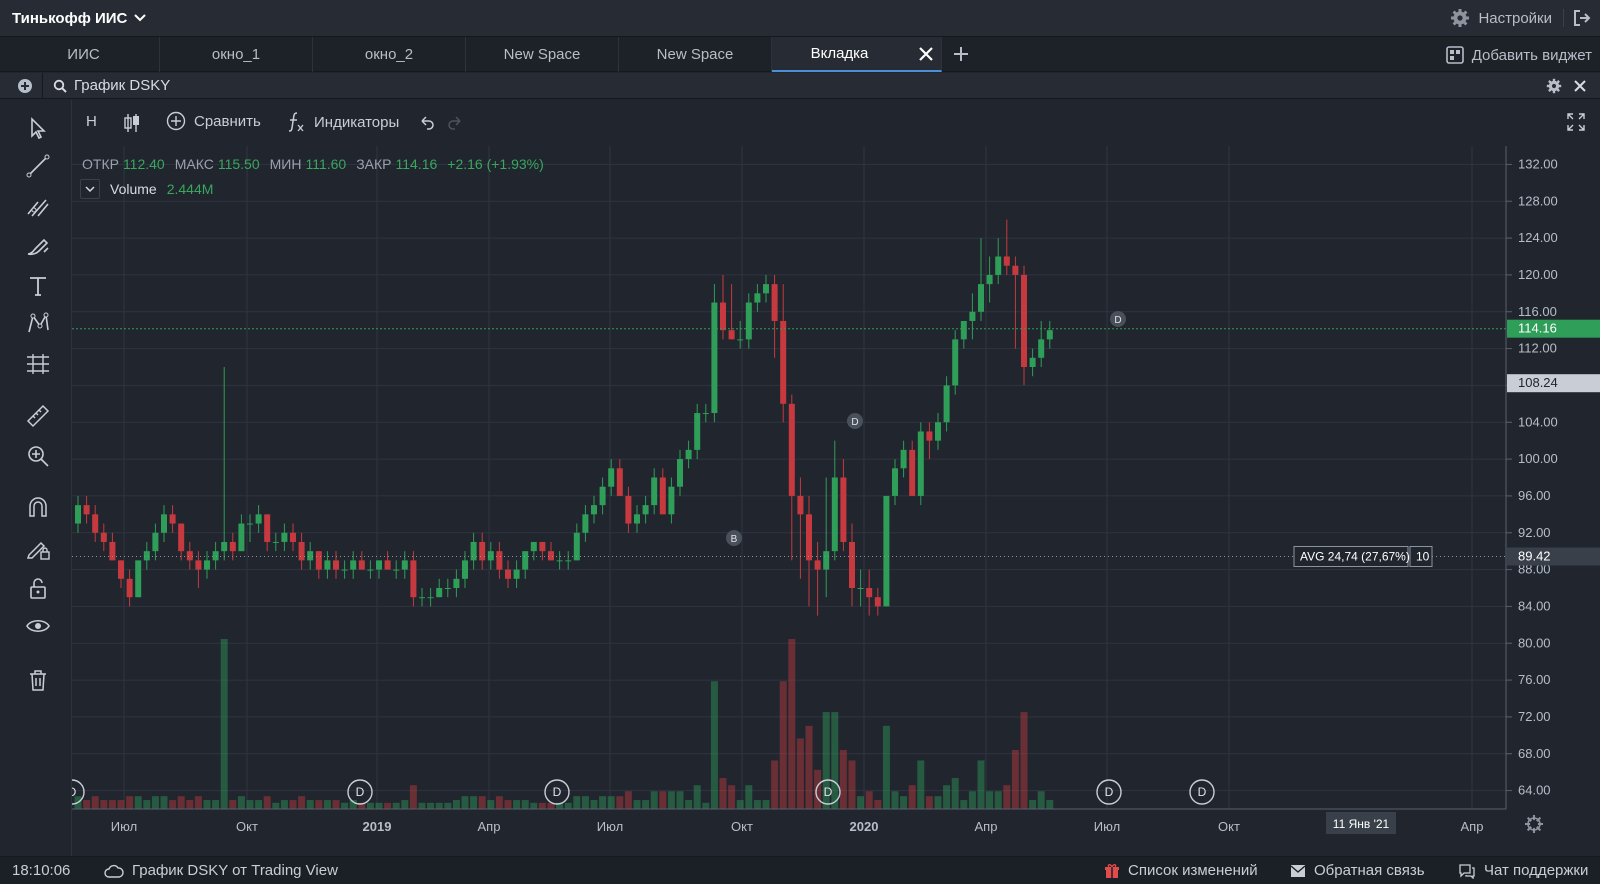  I want to click on axis-settings-icon, so click(1534, 824).